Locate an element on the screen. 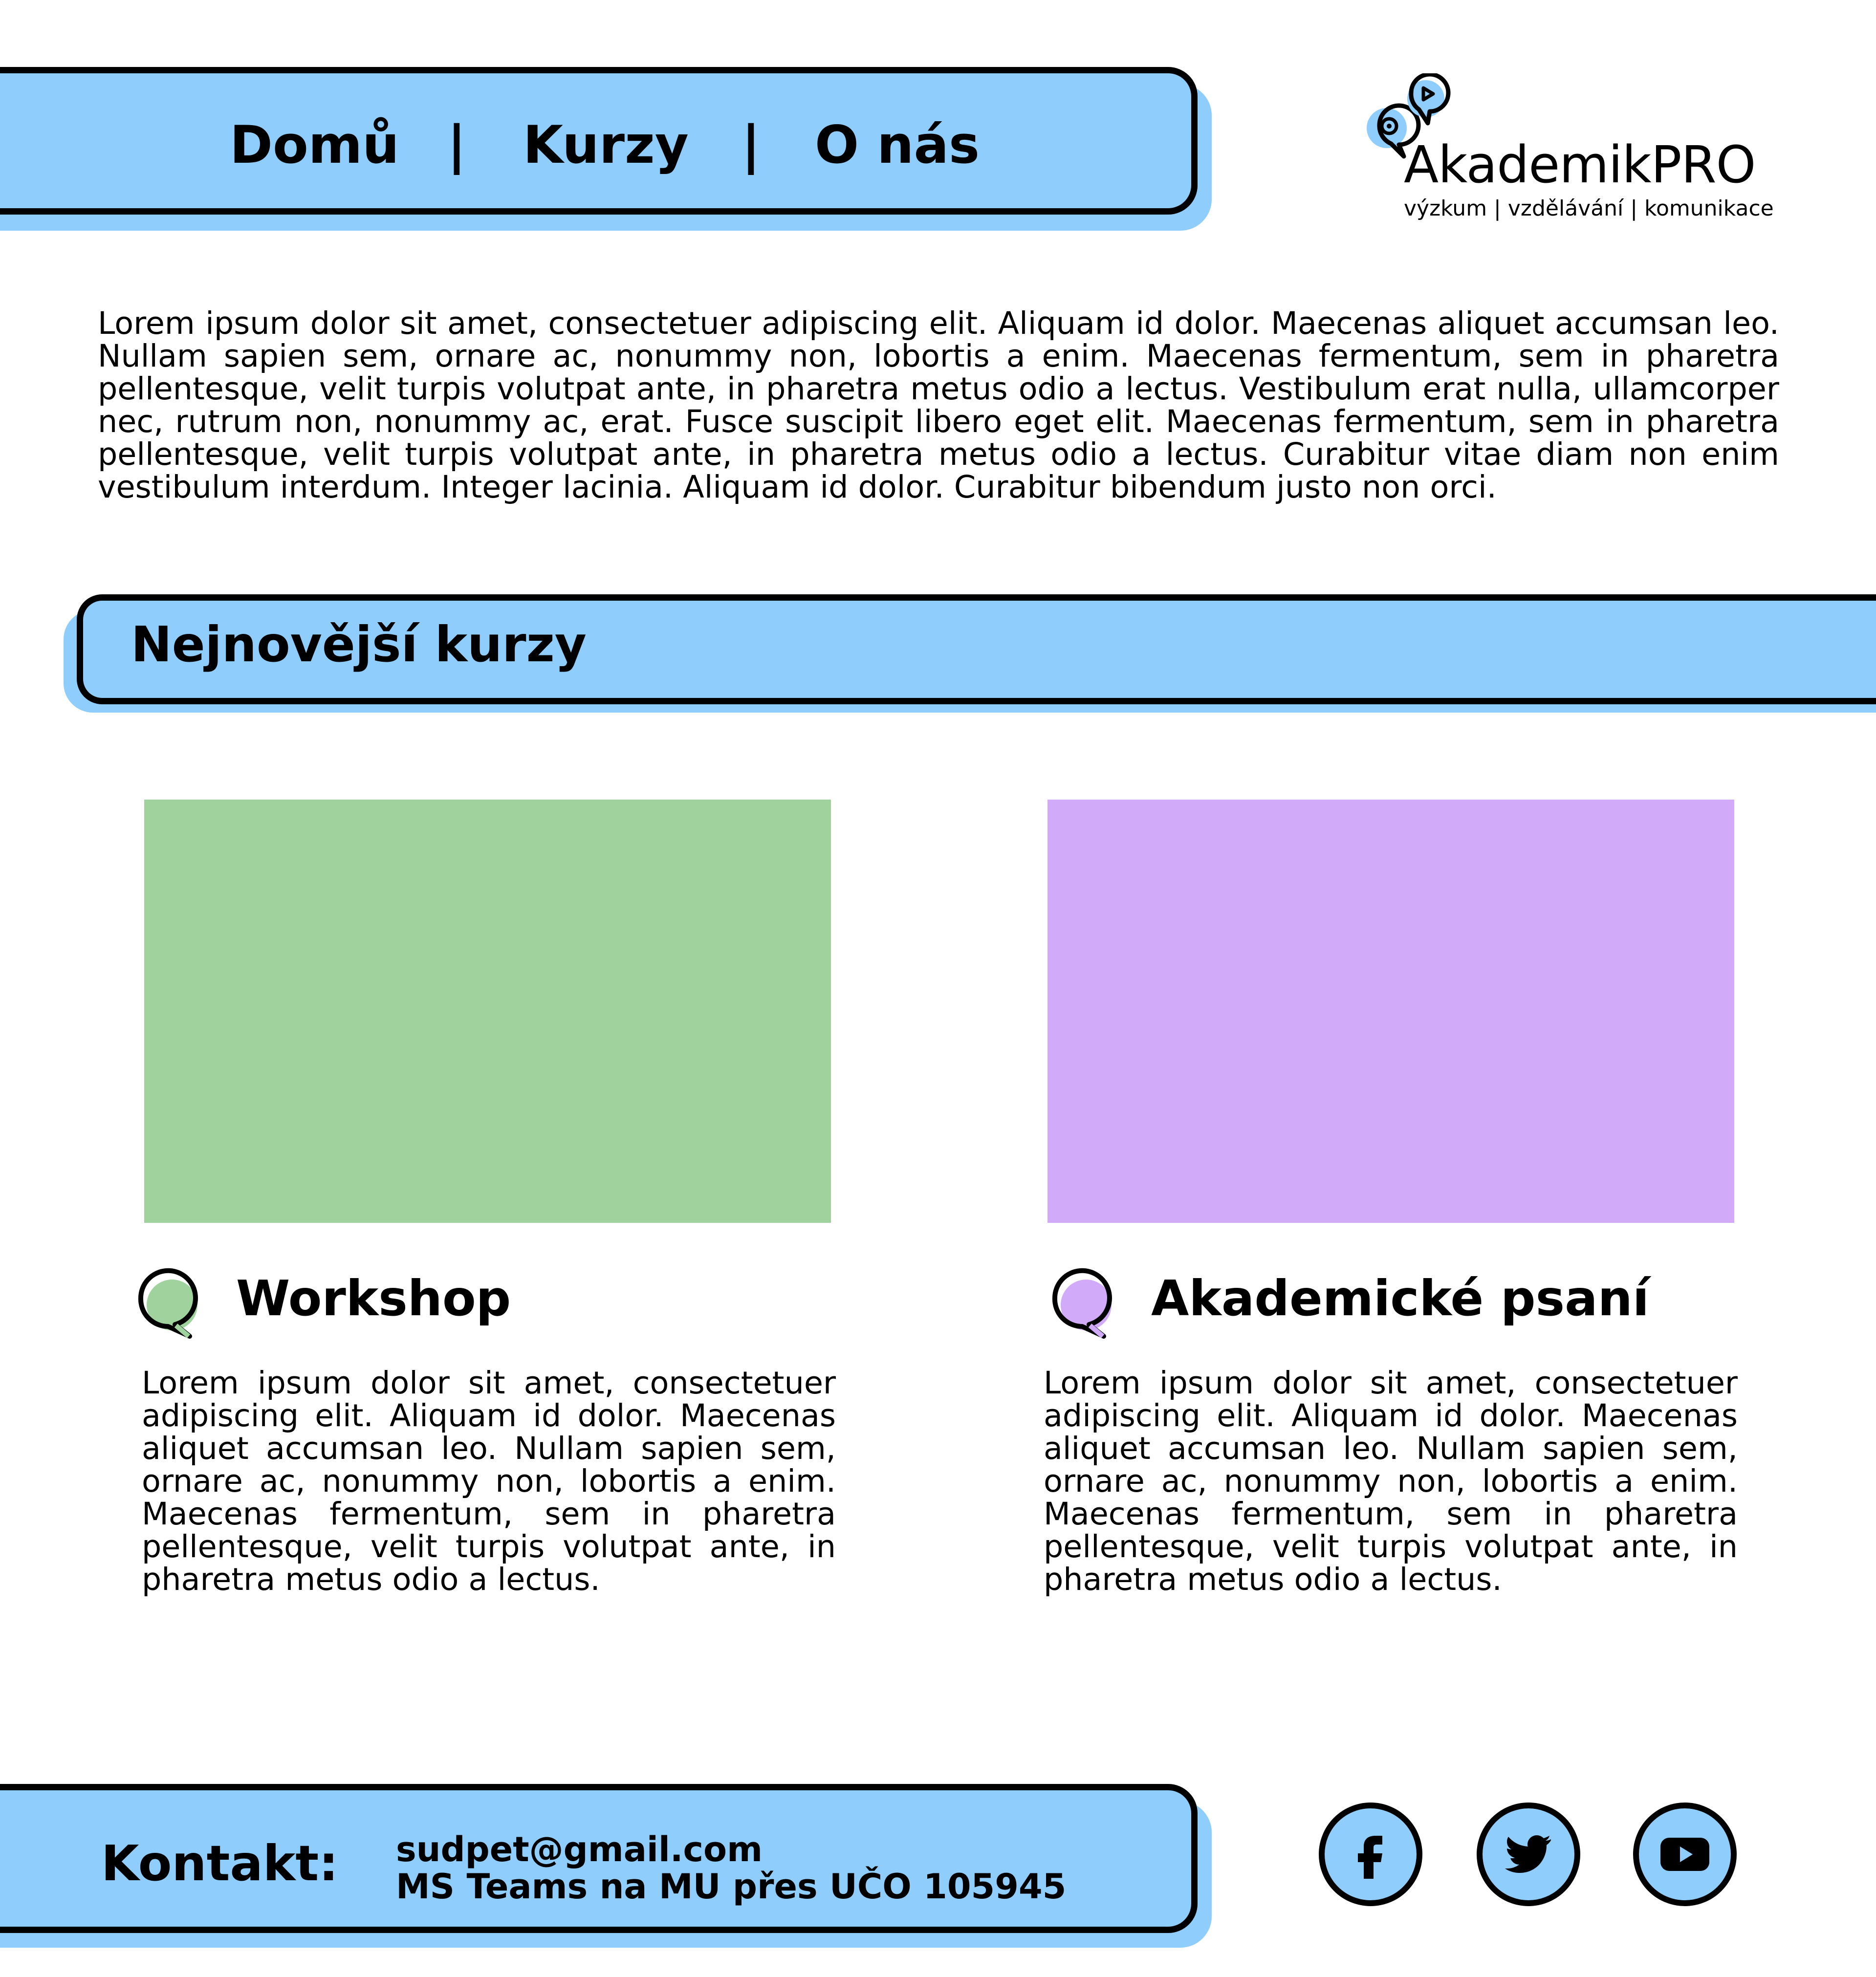 The width and height of the screenshot is (1876, 1977). nav-item-courses: Kurzy is located at coordinates (606, 145).